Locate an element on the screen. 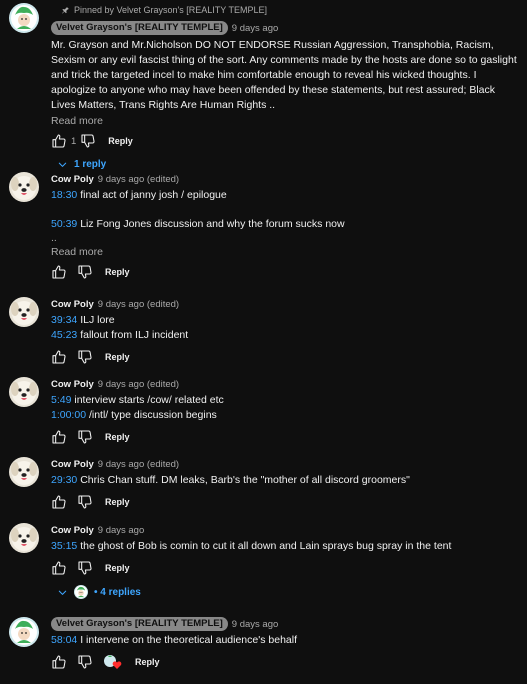  timestamp-link: 58:04 is located at coordinates (64, 640).